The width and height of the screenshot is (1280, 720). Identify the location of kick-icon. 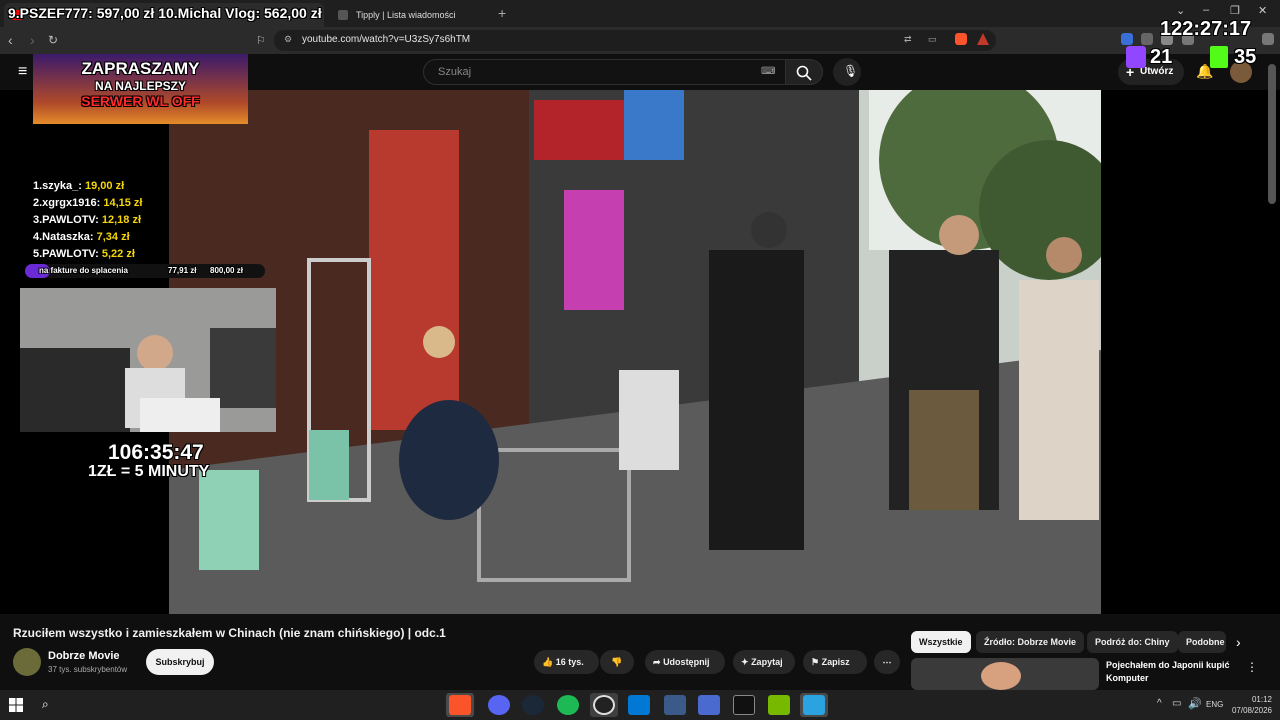
(1219, 57).